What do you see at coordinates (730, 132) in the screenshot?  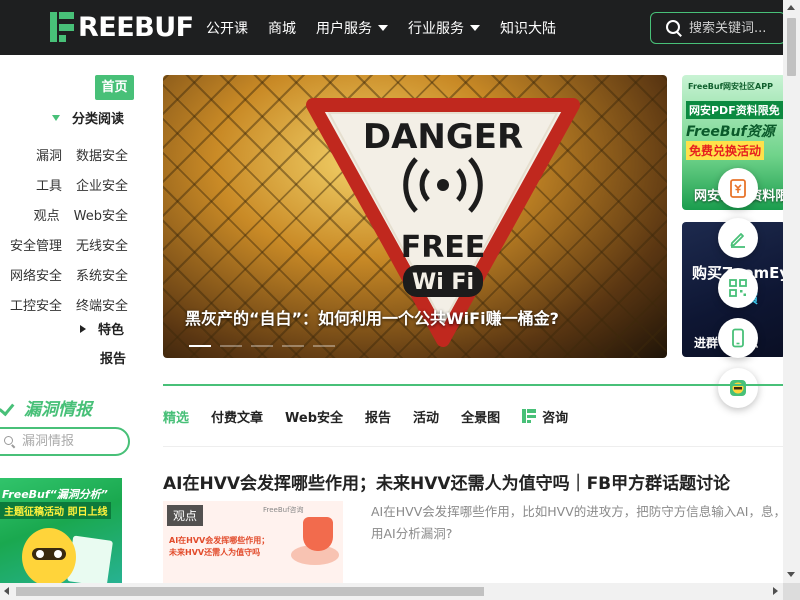 I see `ad-line-3: FreeBuf资源` at bounding box center [730, 132].